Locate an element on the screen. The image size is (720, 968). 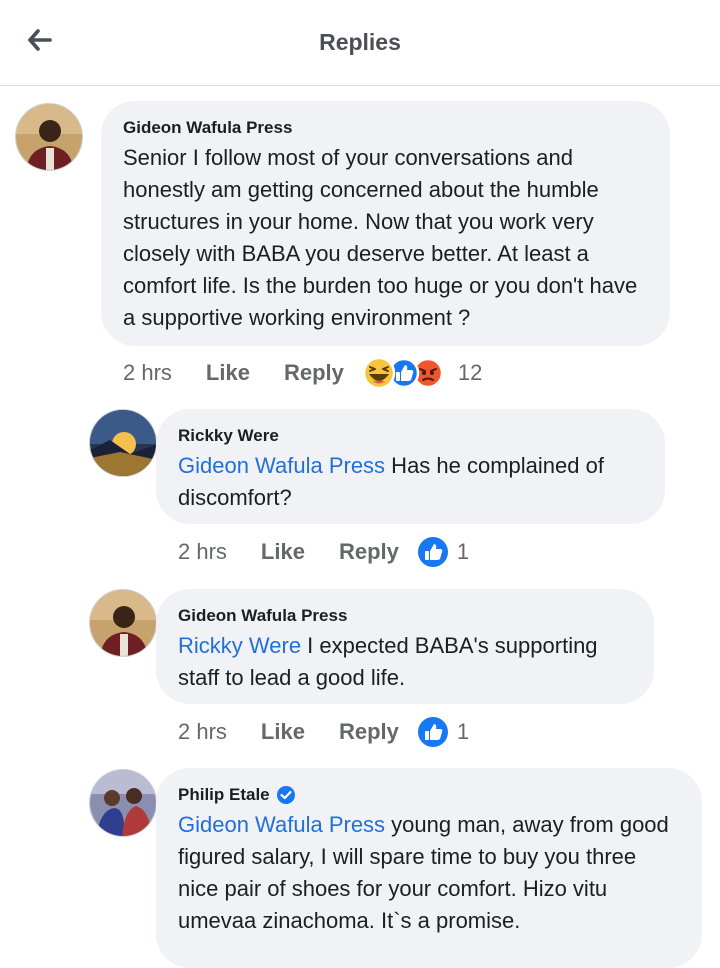
comment-actions: 2 hrs Like Reply 12 is located at coordinates (302, 373).